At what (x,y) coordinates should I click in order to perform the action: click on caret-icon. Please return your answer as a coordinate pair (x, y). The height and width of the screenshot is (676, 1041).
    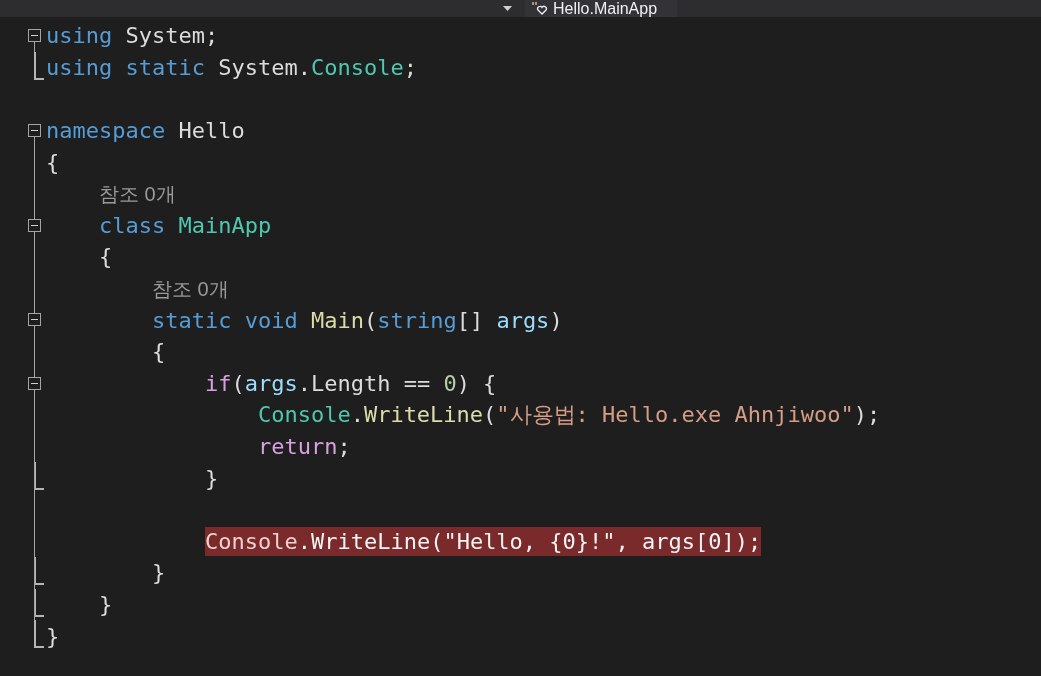
    Looking at the image, I should click on (507, 8).